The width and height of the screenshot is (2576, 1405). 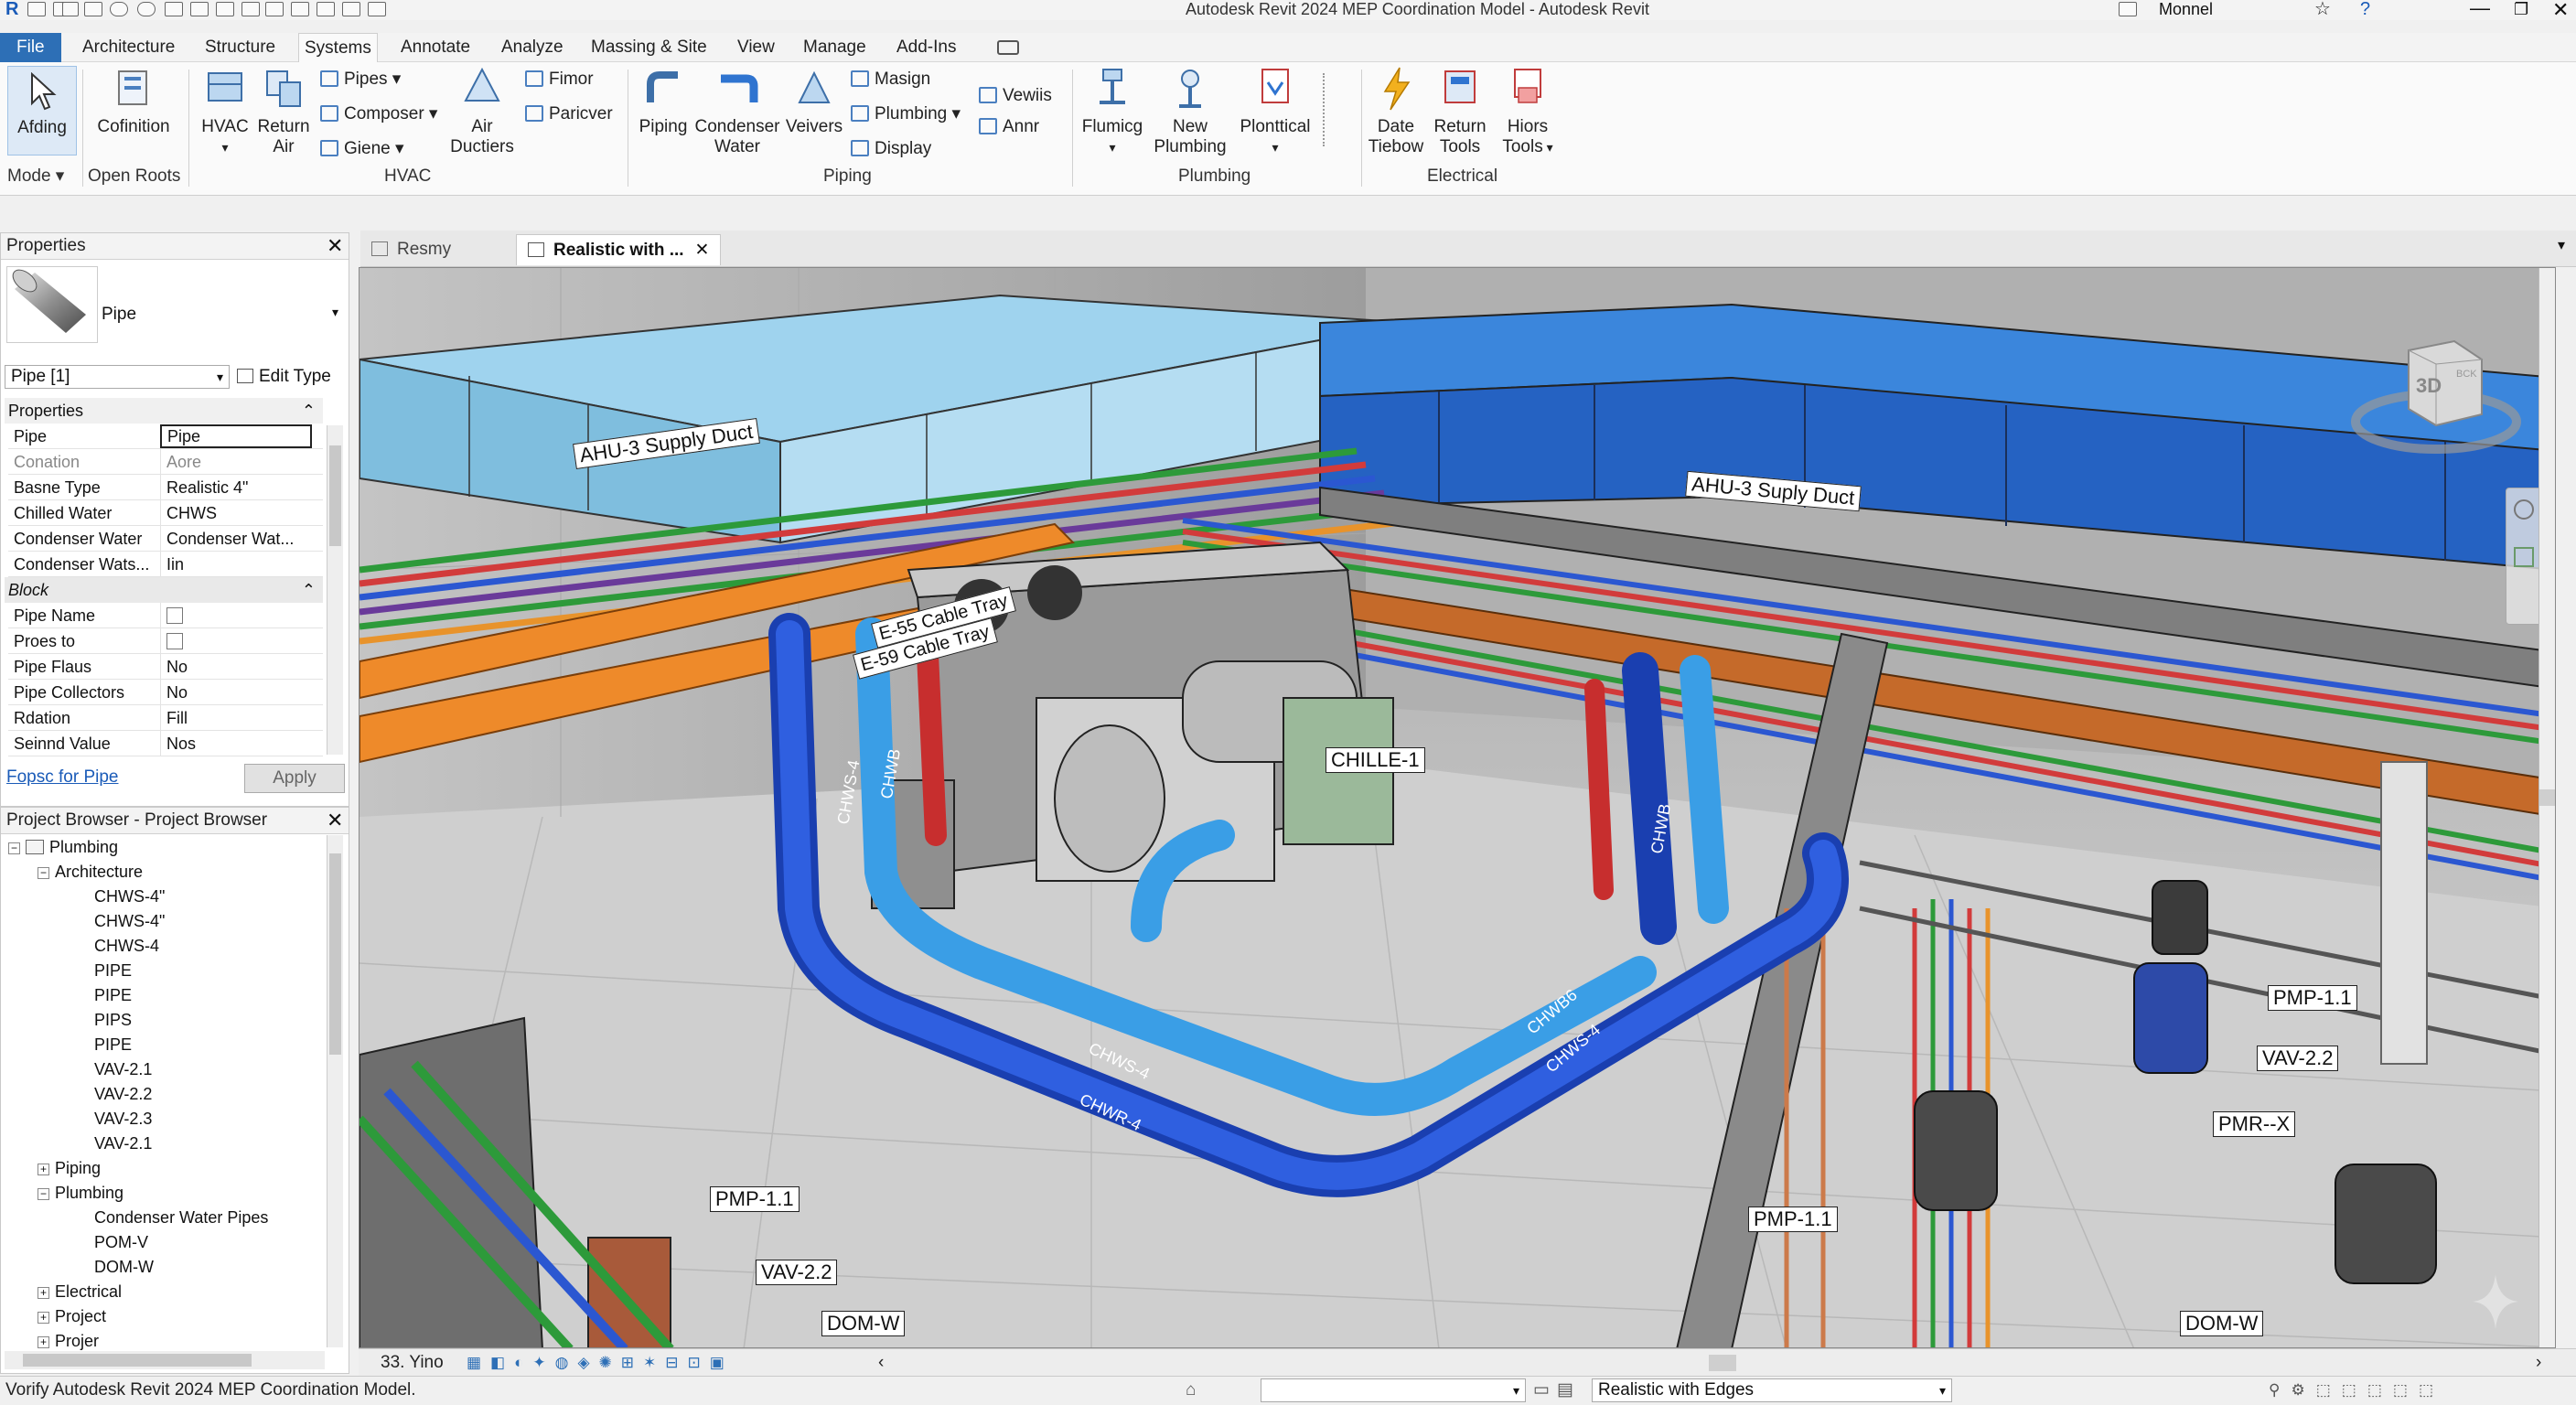 I want to click on tab-massing-site: Massing & Site, so click(x=649, y=47).